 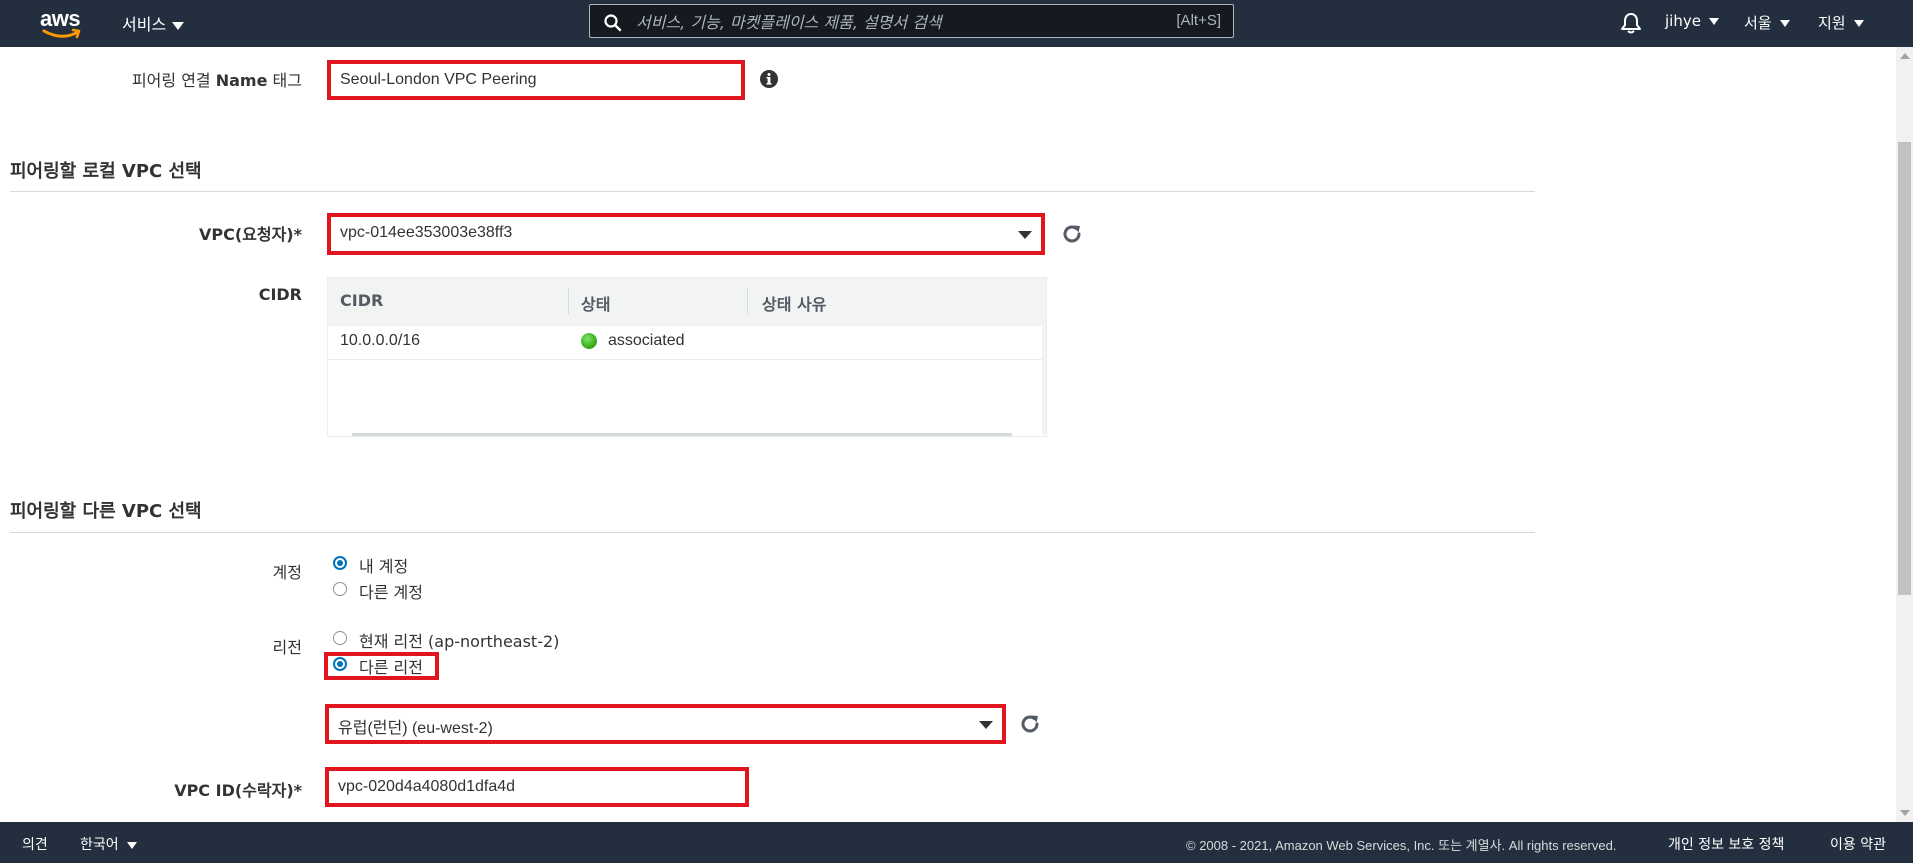 What do you see at coordinates (665, 724) in the screenshot?
I see `region-select: 유럽(런던) (eu-west-2)` at bounding box center [665, 724].